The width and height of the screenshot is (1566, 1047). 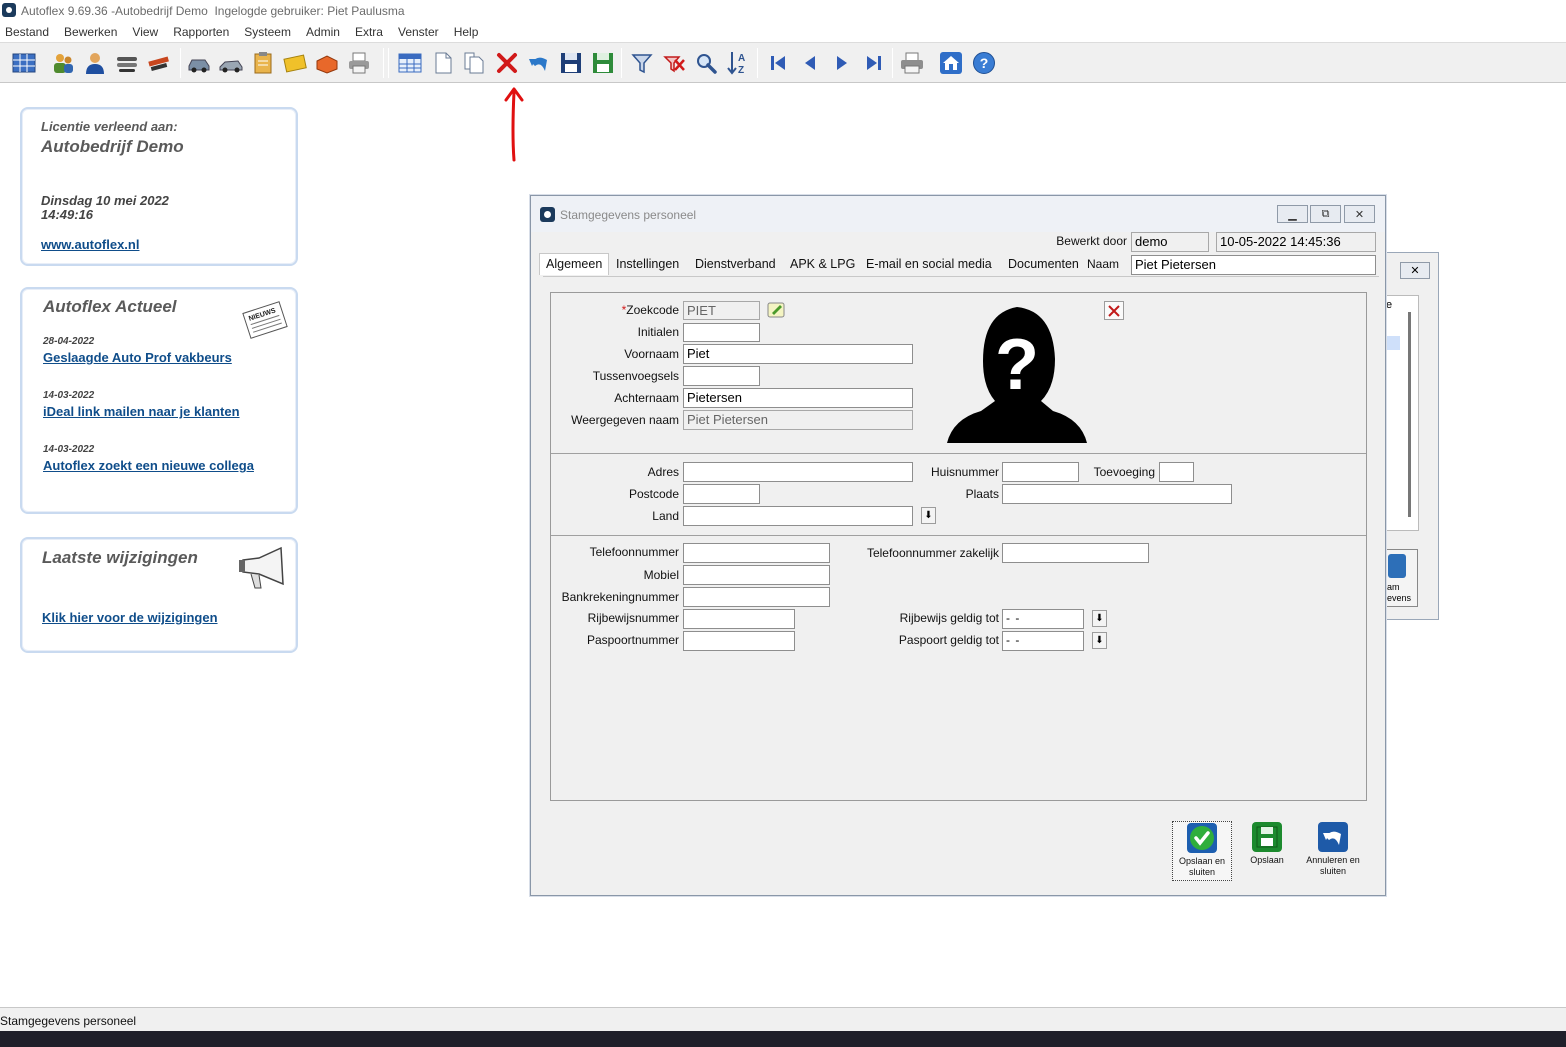 I want to click on dialog-title: Stamgegevens personeel, so click(x=628, y=215).